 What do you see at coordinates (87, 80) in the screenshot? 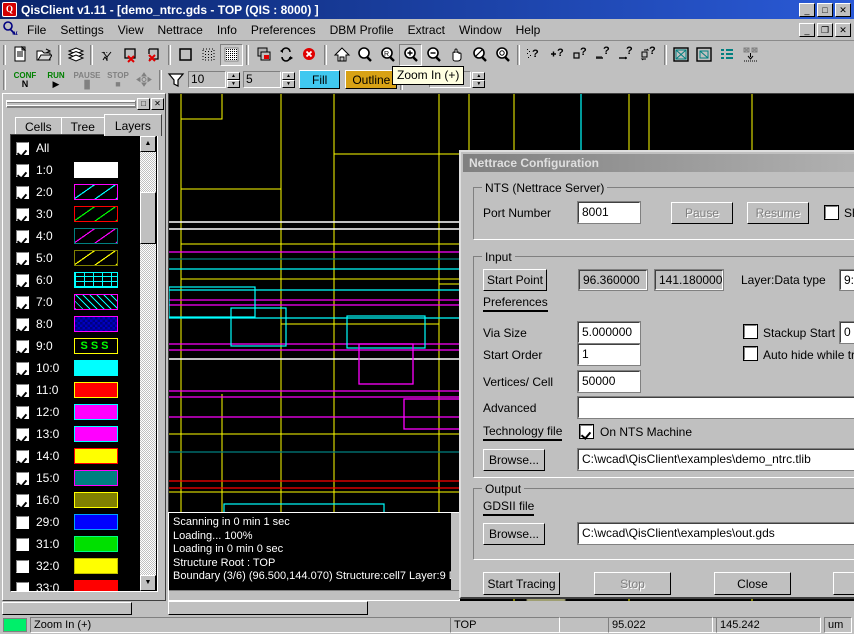
I see `pause-button: PAUSE ▐▌` at bounding box center [87, 80].